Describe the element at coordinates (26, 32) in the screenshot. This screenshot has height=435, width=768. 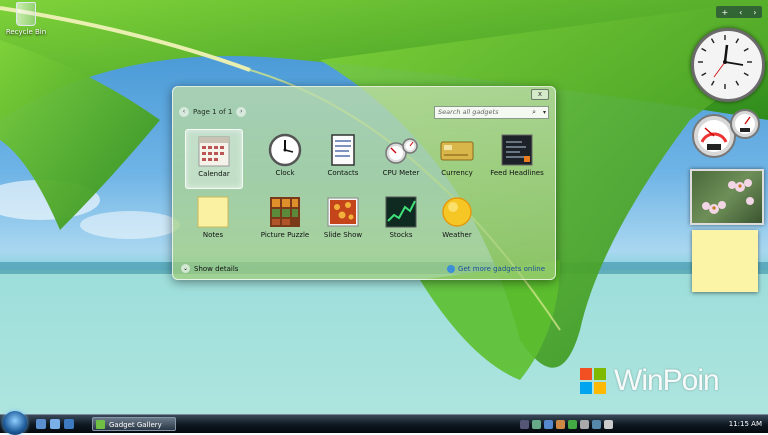
I see `recycle-bin-label: Recycle Bin` at that location.